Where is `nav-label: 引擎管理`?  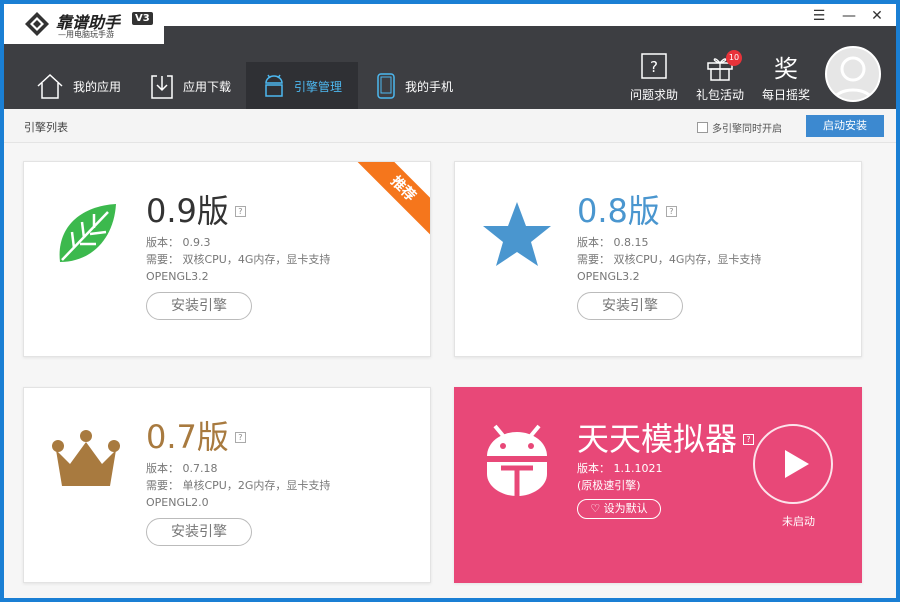
nav-label: 引擎管理 is located at coordinates (317, 86).